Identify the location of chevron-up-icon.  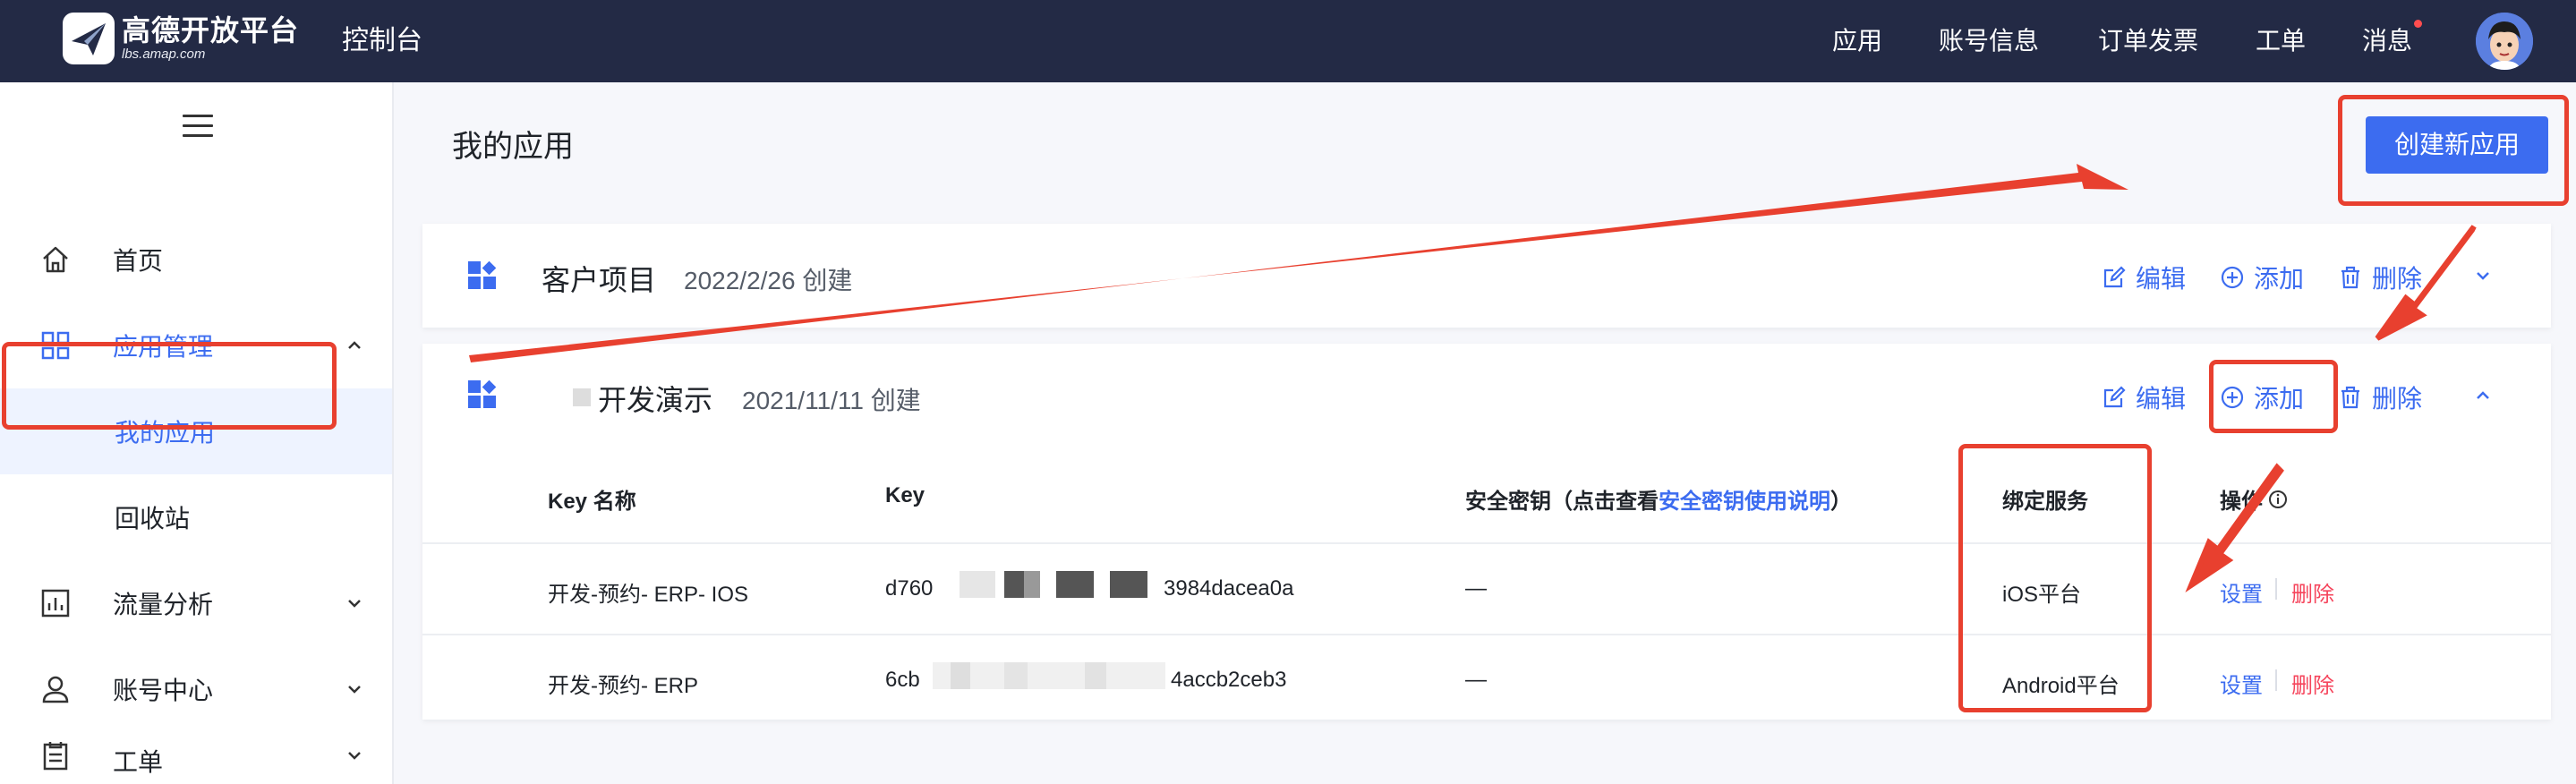
(2483, 395).